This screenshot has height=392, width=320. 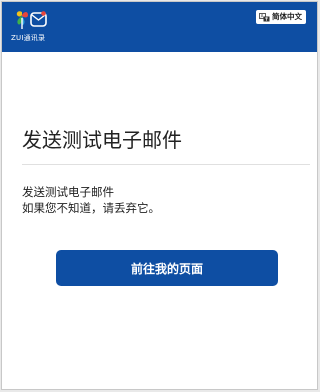 I want to click on zui-logo-icon, so click(x=31, y=20).